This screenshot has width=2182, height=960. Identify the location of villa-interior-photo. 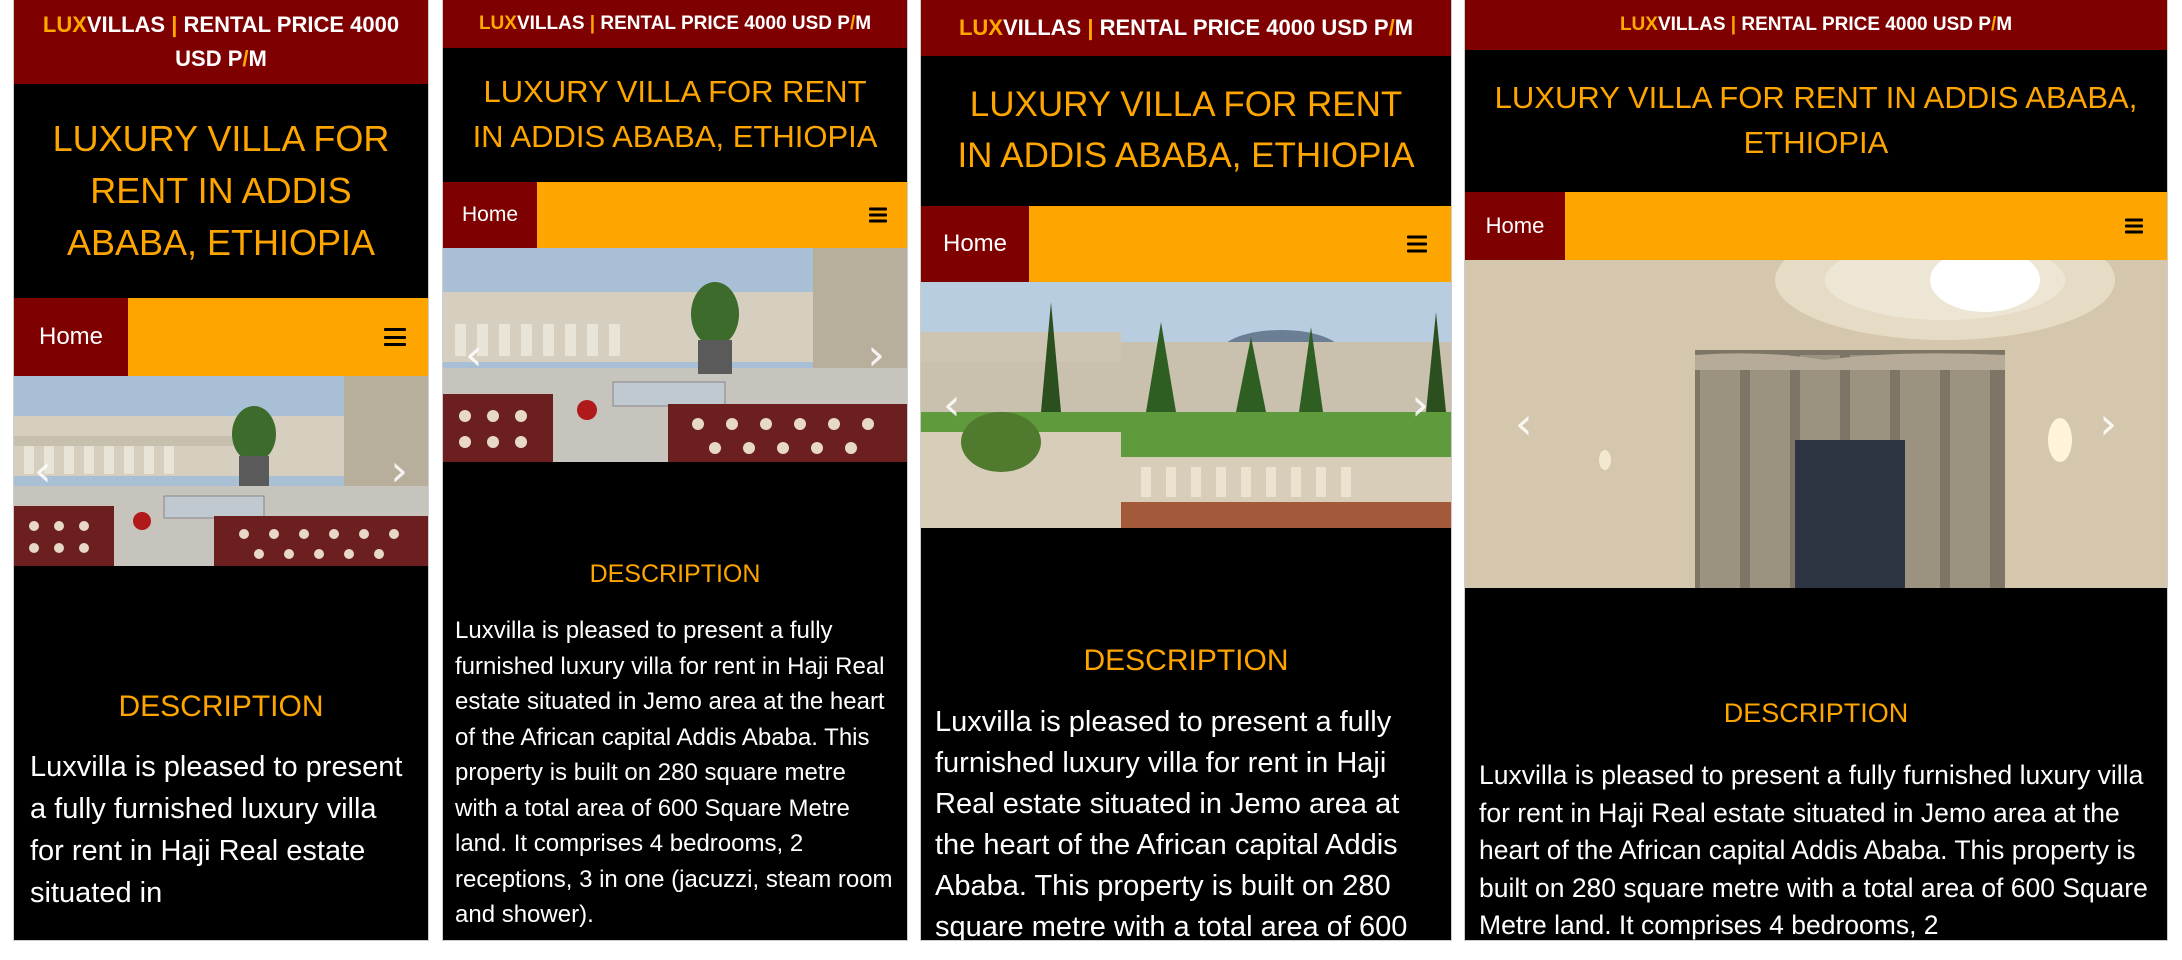
(1816, 424).